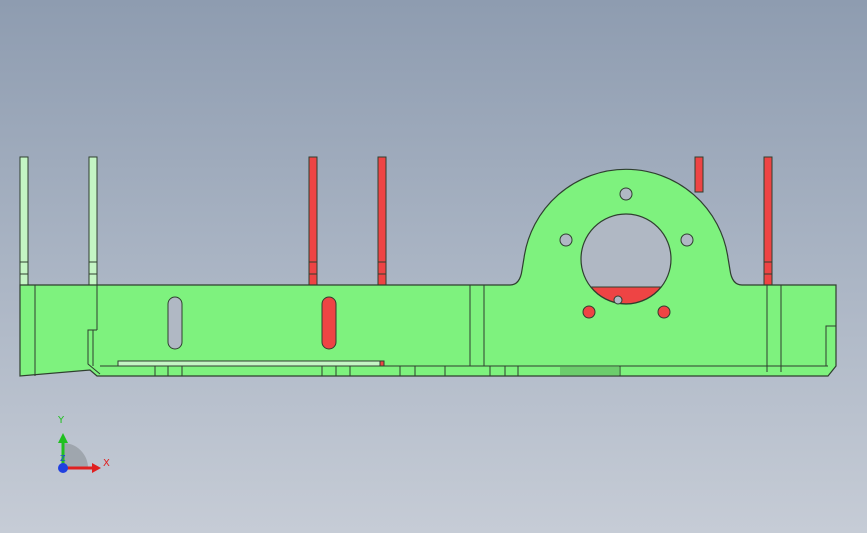 Image resolution: width=867 pixels, height=533 pixels. I want to click on triad-y-label: Y, so click(61, 420).